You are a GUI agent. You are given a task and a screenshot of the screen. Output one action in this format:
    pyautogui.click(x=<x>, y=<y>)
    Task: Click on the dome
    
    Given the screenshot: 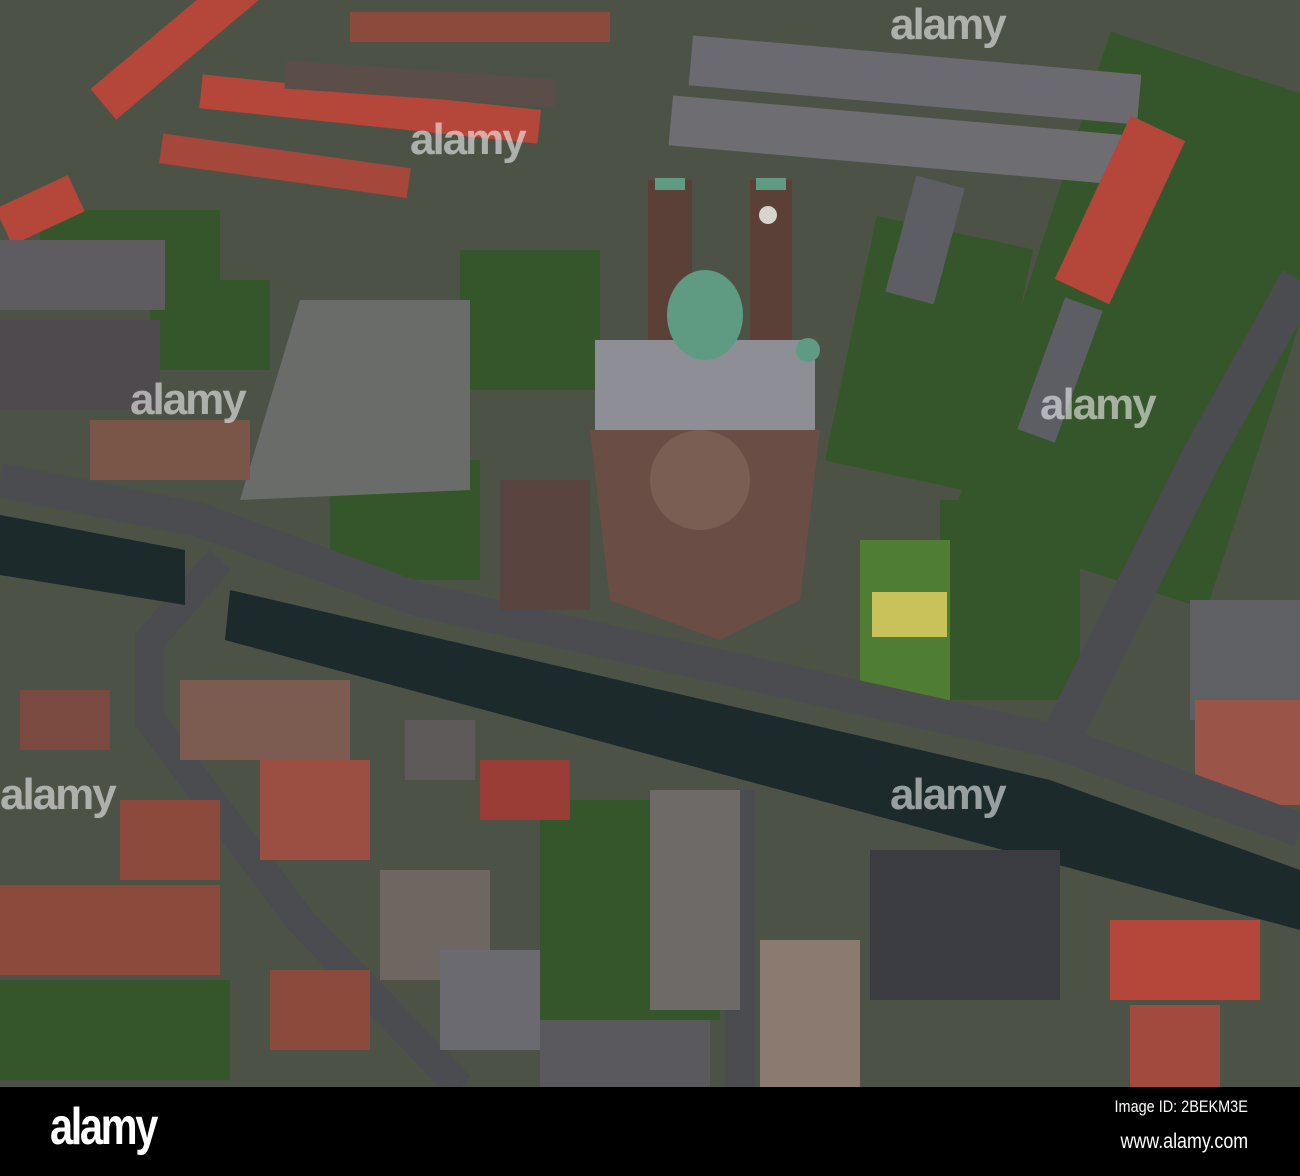 What is the action you would take?
    pyautogui.click(x=705, y=315)
    